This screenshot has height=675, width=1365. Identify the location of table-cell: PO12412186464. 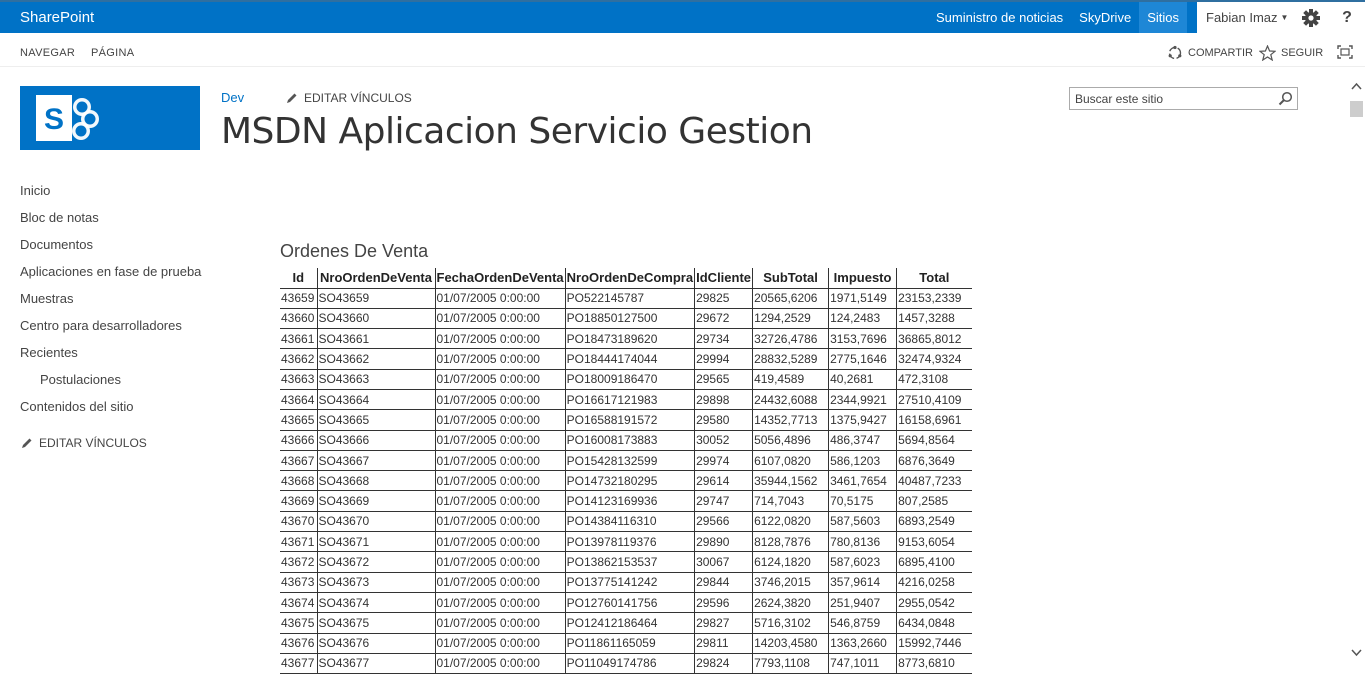
(630, 623).